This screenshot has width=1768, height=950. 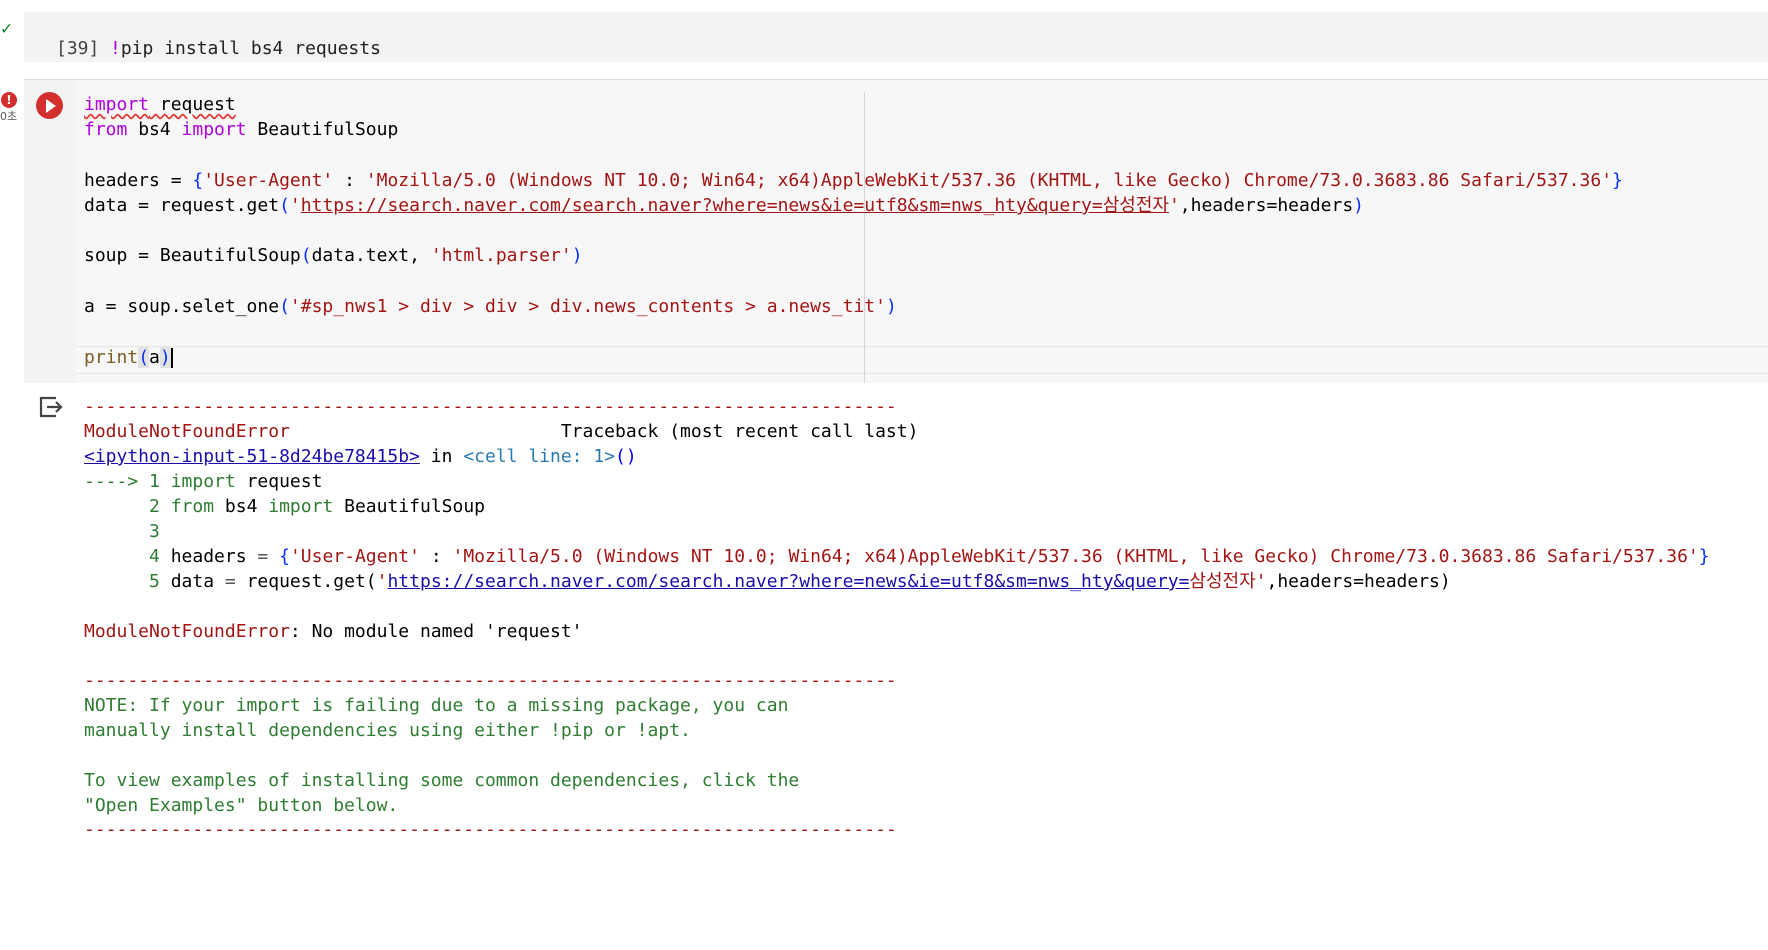 I want to click on bang-token: !, so click(x=115, y=48).